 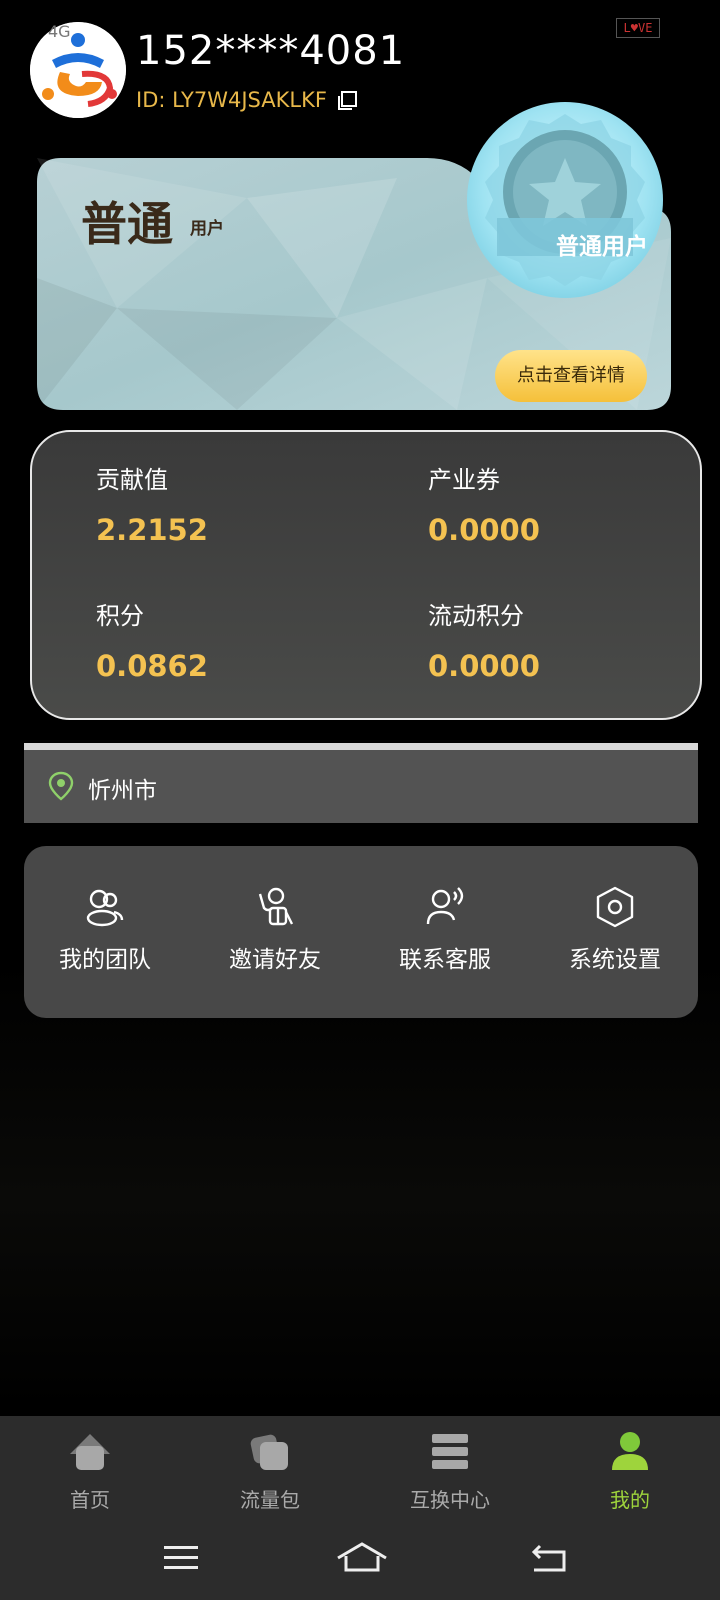 What do you see at coordinates (105, 930) in the screenshot?
I see `service-my-team: 我的团队` at bounding box center [105, 930].